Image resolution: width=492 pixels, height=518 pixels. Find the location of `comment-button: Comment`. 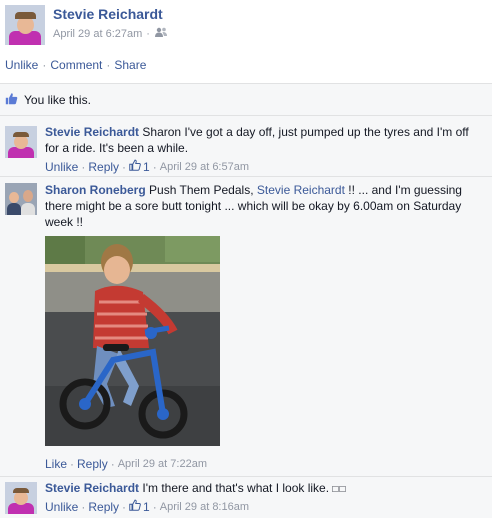

comment-button: Comment is located at coordinates (76, 65).